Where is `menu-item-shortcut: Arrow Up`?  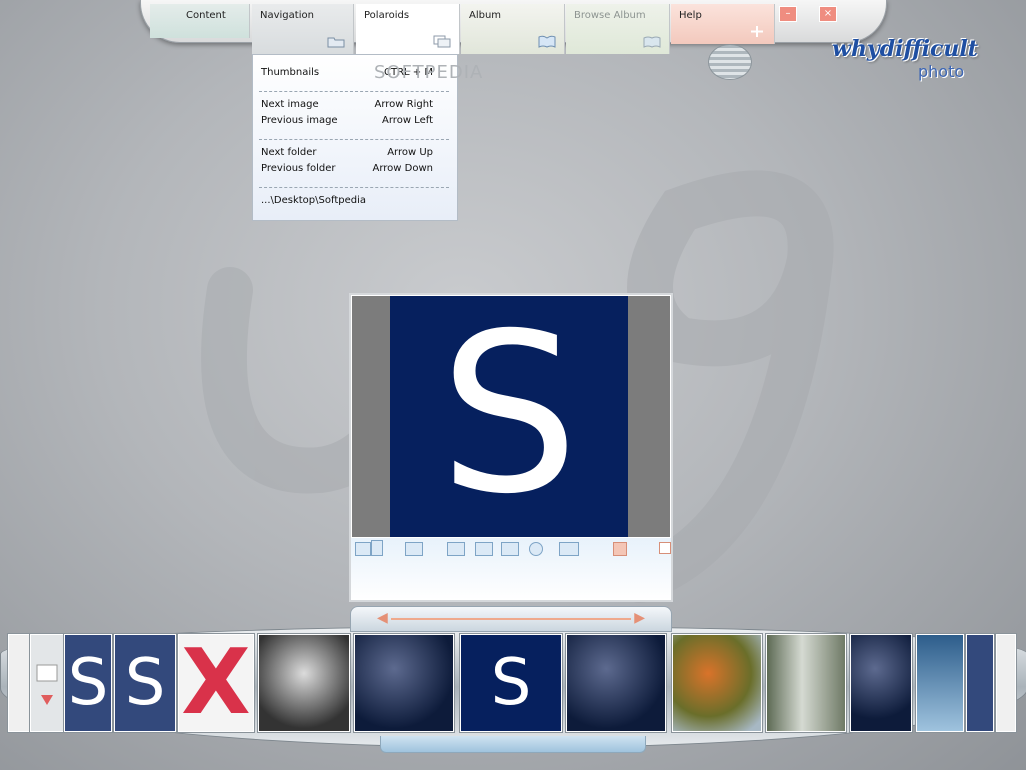 menu-item-shortcut: Arrow Up is located at coordinates (410, 152).